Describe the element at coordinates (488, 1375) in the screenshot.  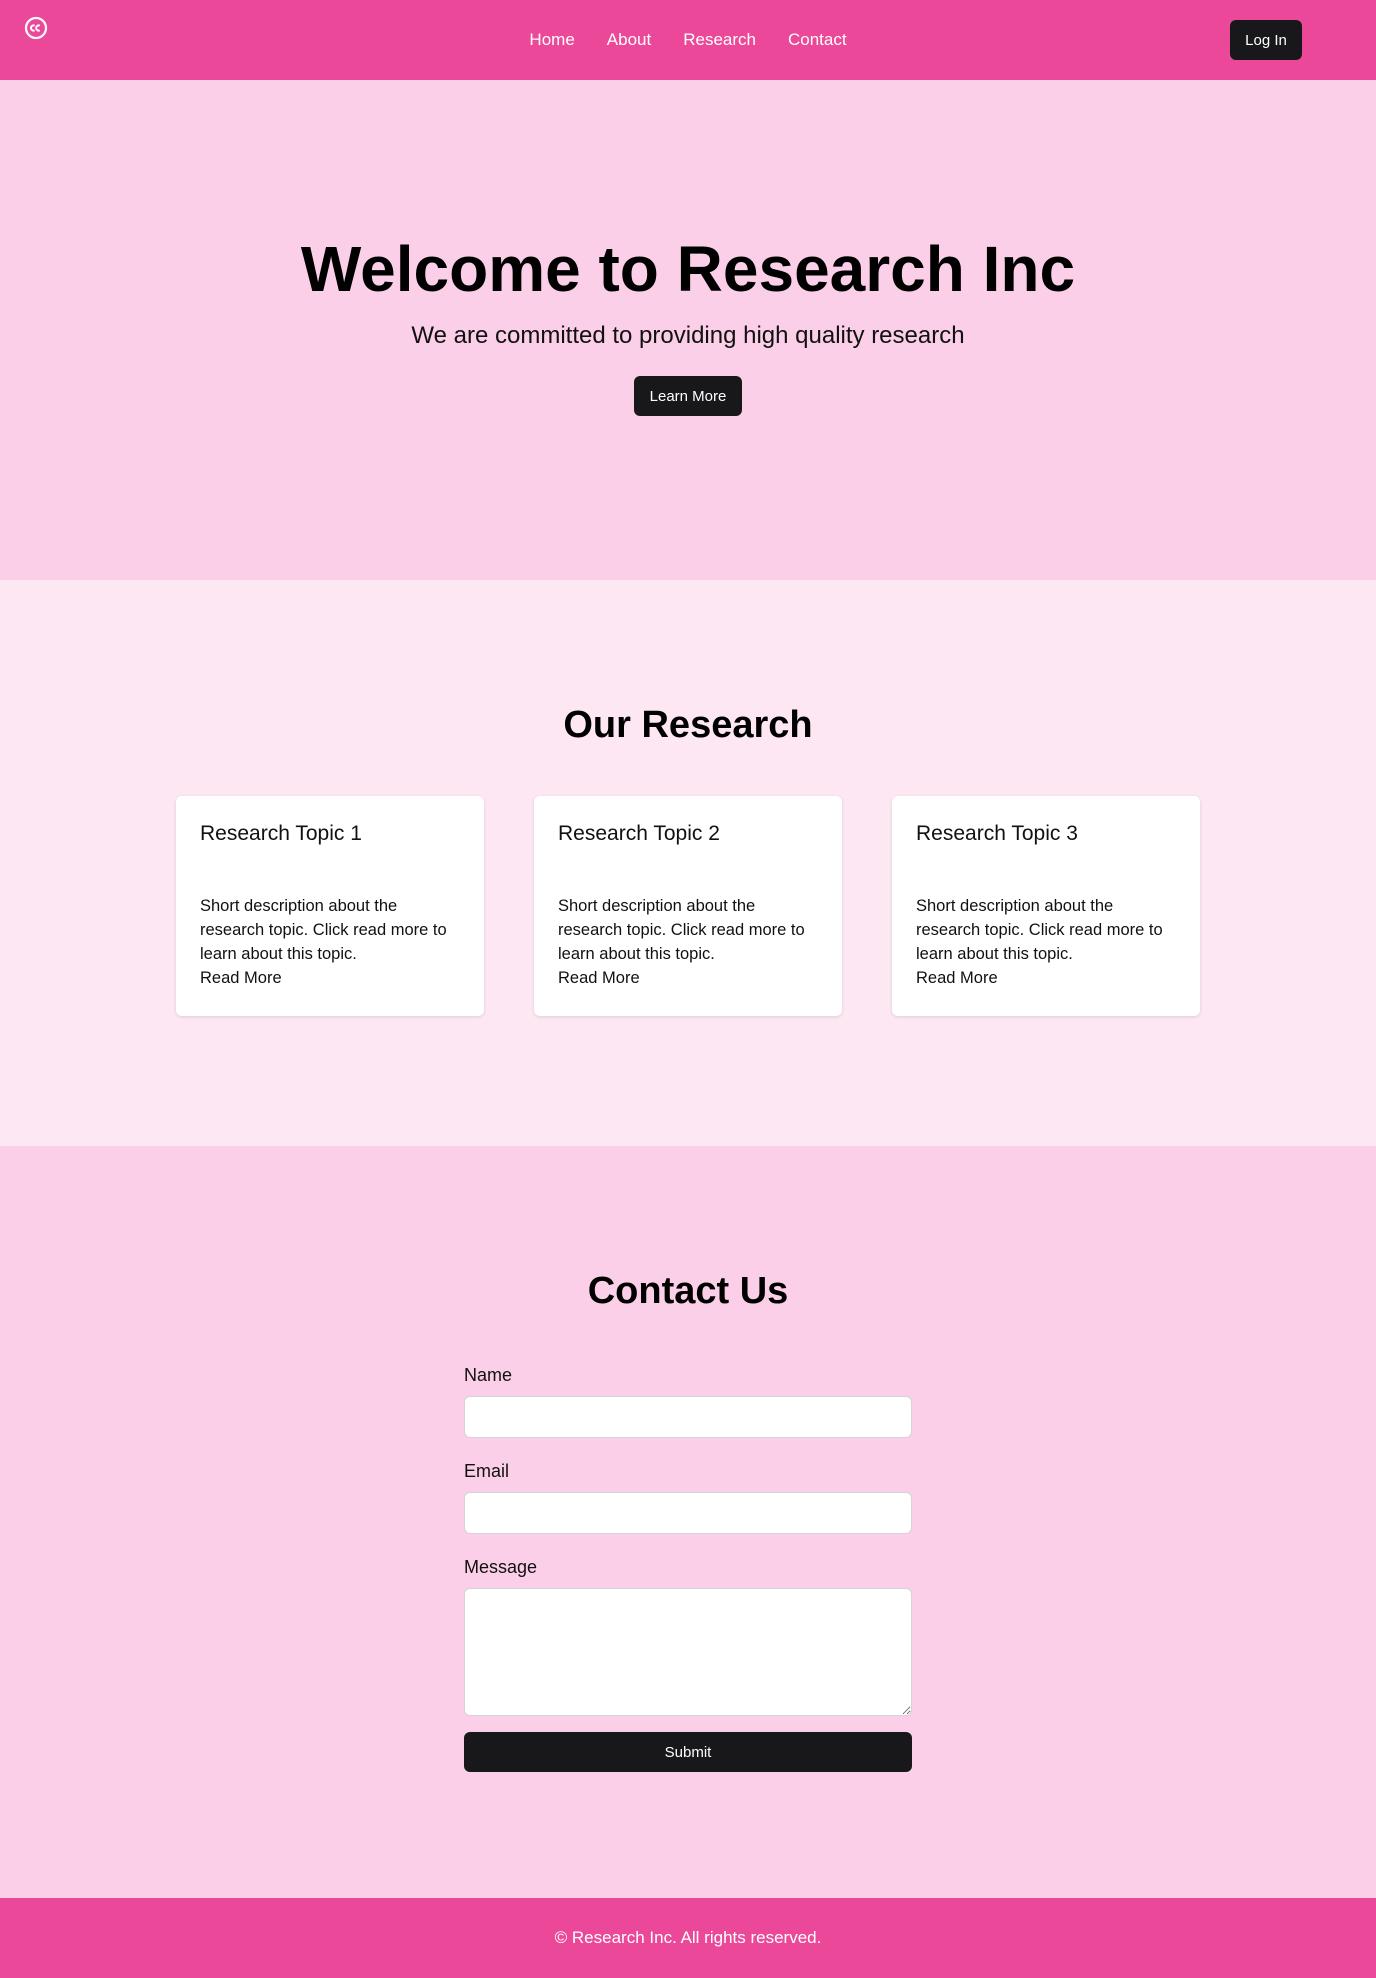
I see `name-label: Name` at that location.